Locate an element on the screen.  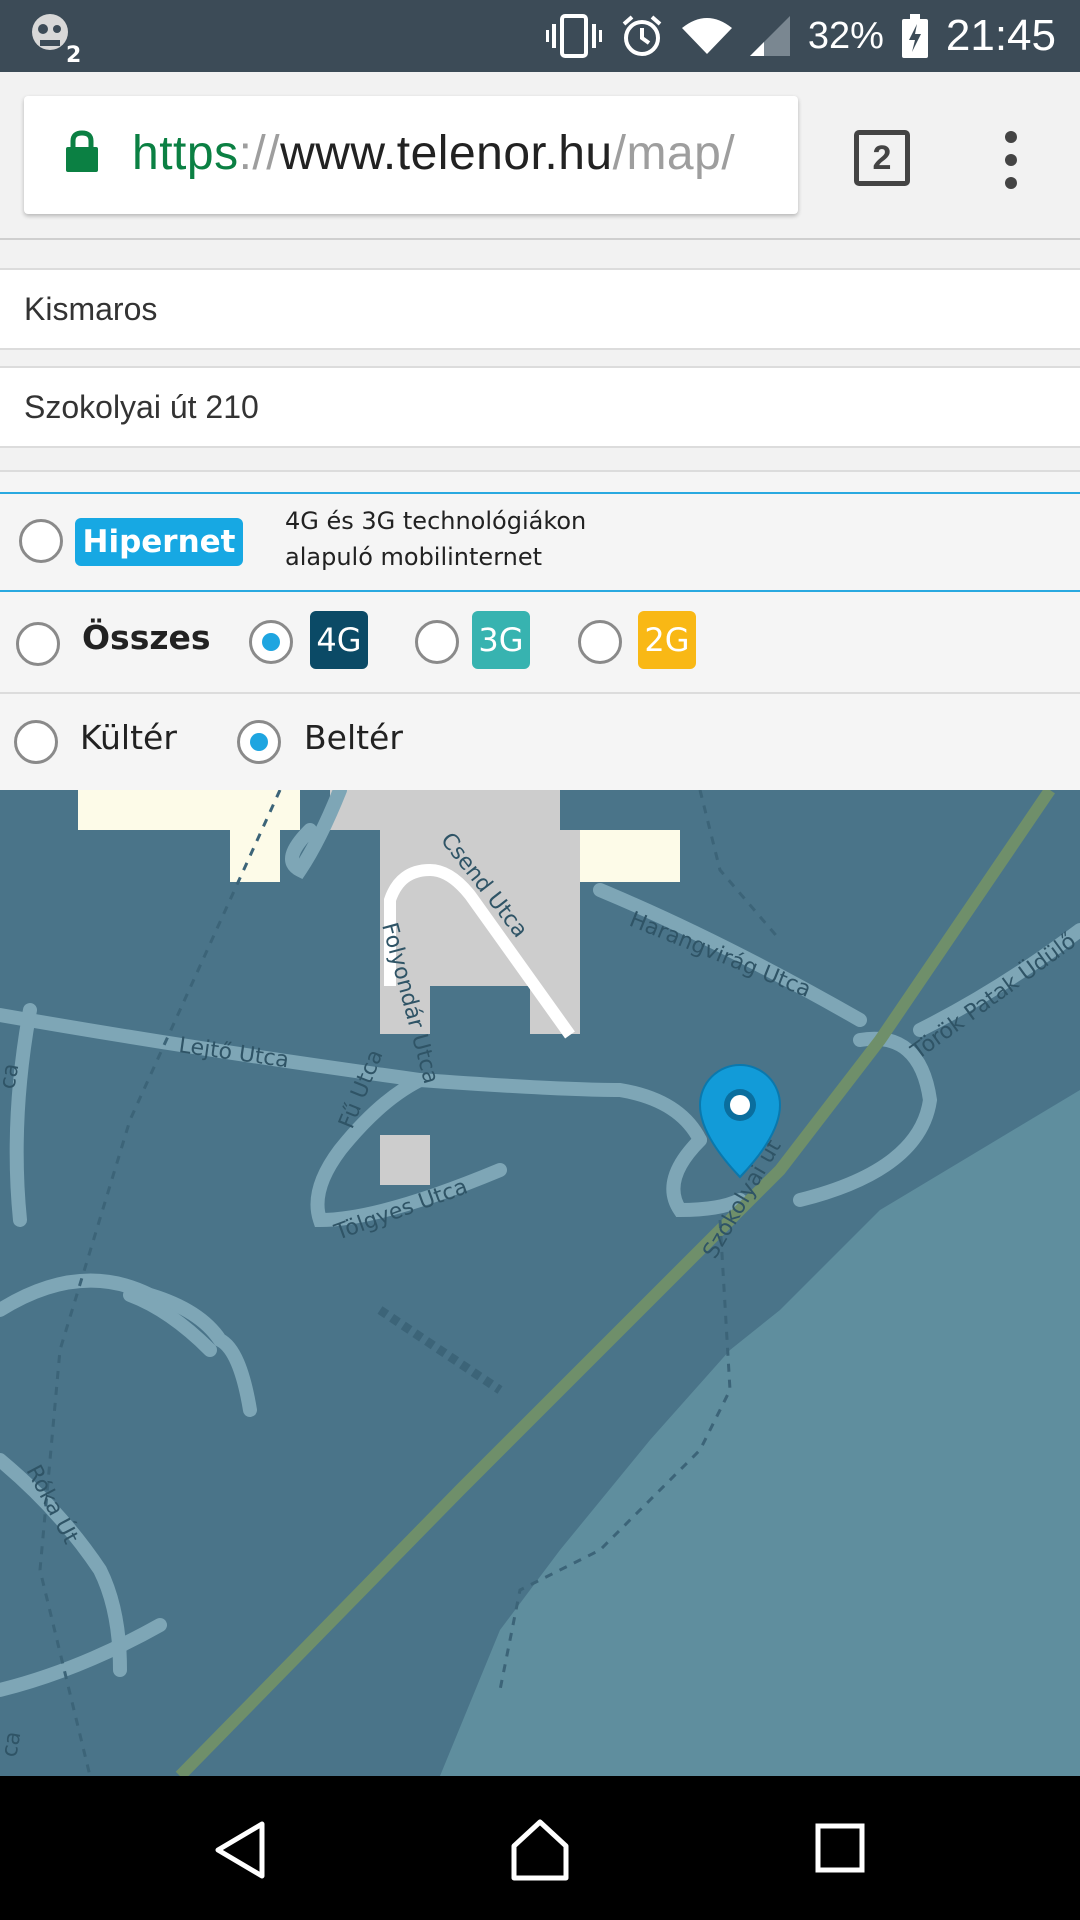
clock-time: 21:45 is located at coordinates (1000, 35).